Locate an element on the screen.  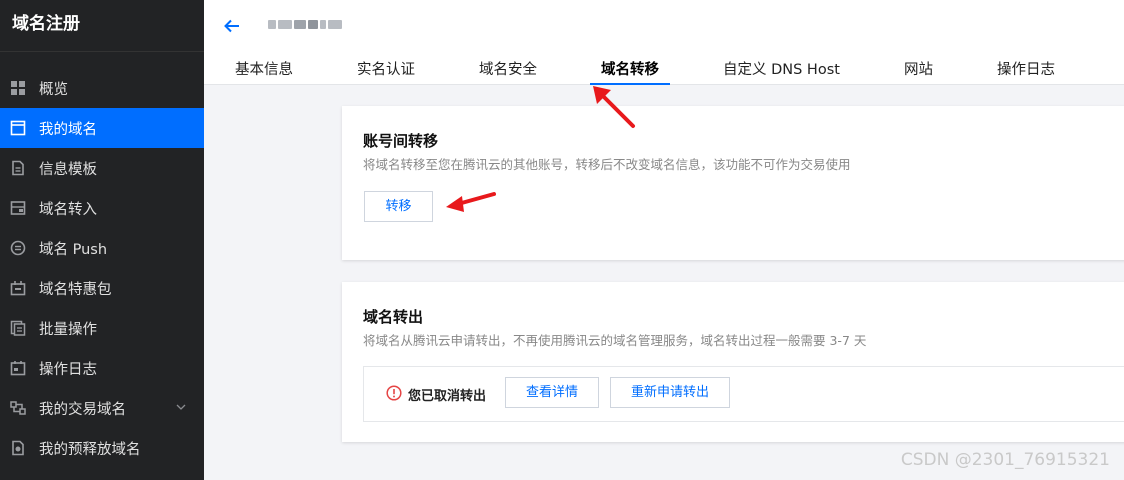
sidebar-item-label: 我的域名 is located at coordinates (68, 129).